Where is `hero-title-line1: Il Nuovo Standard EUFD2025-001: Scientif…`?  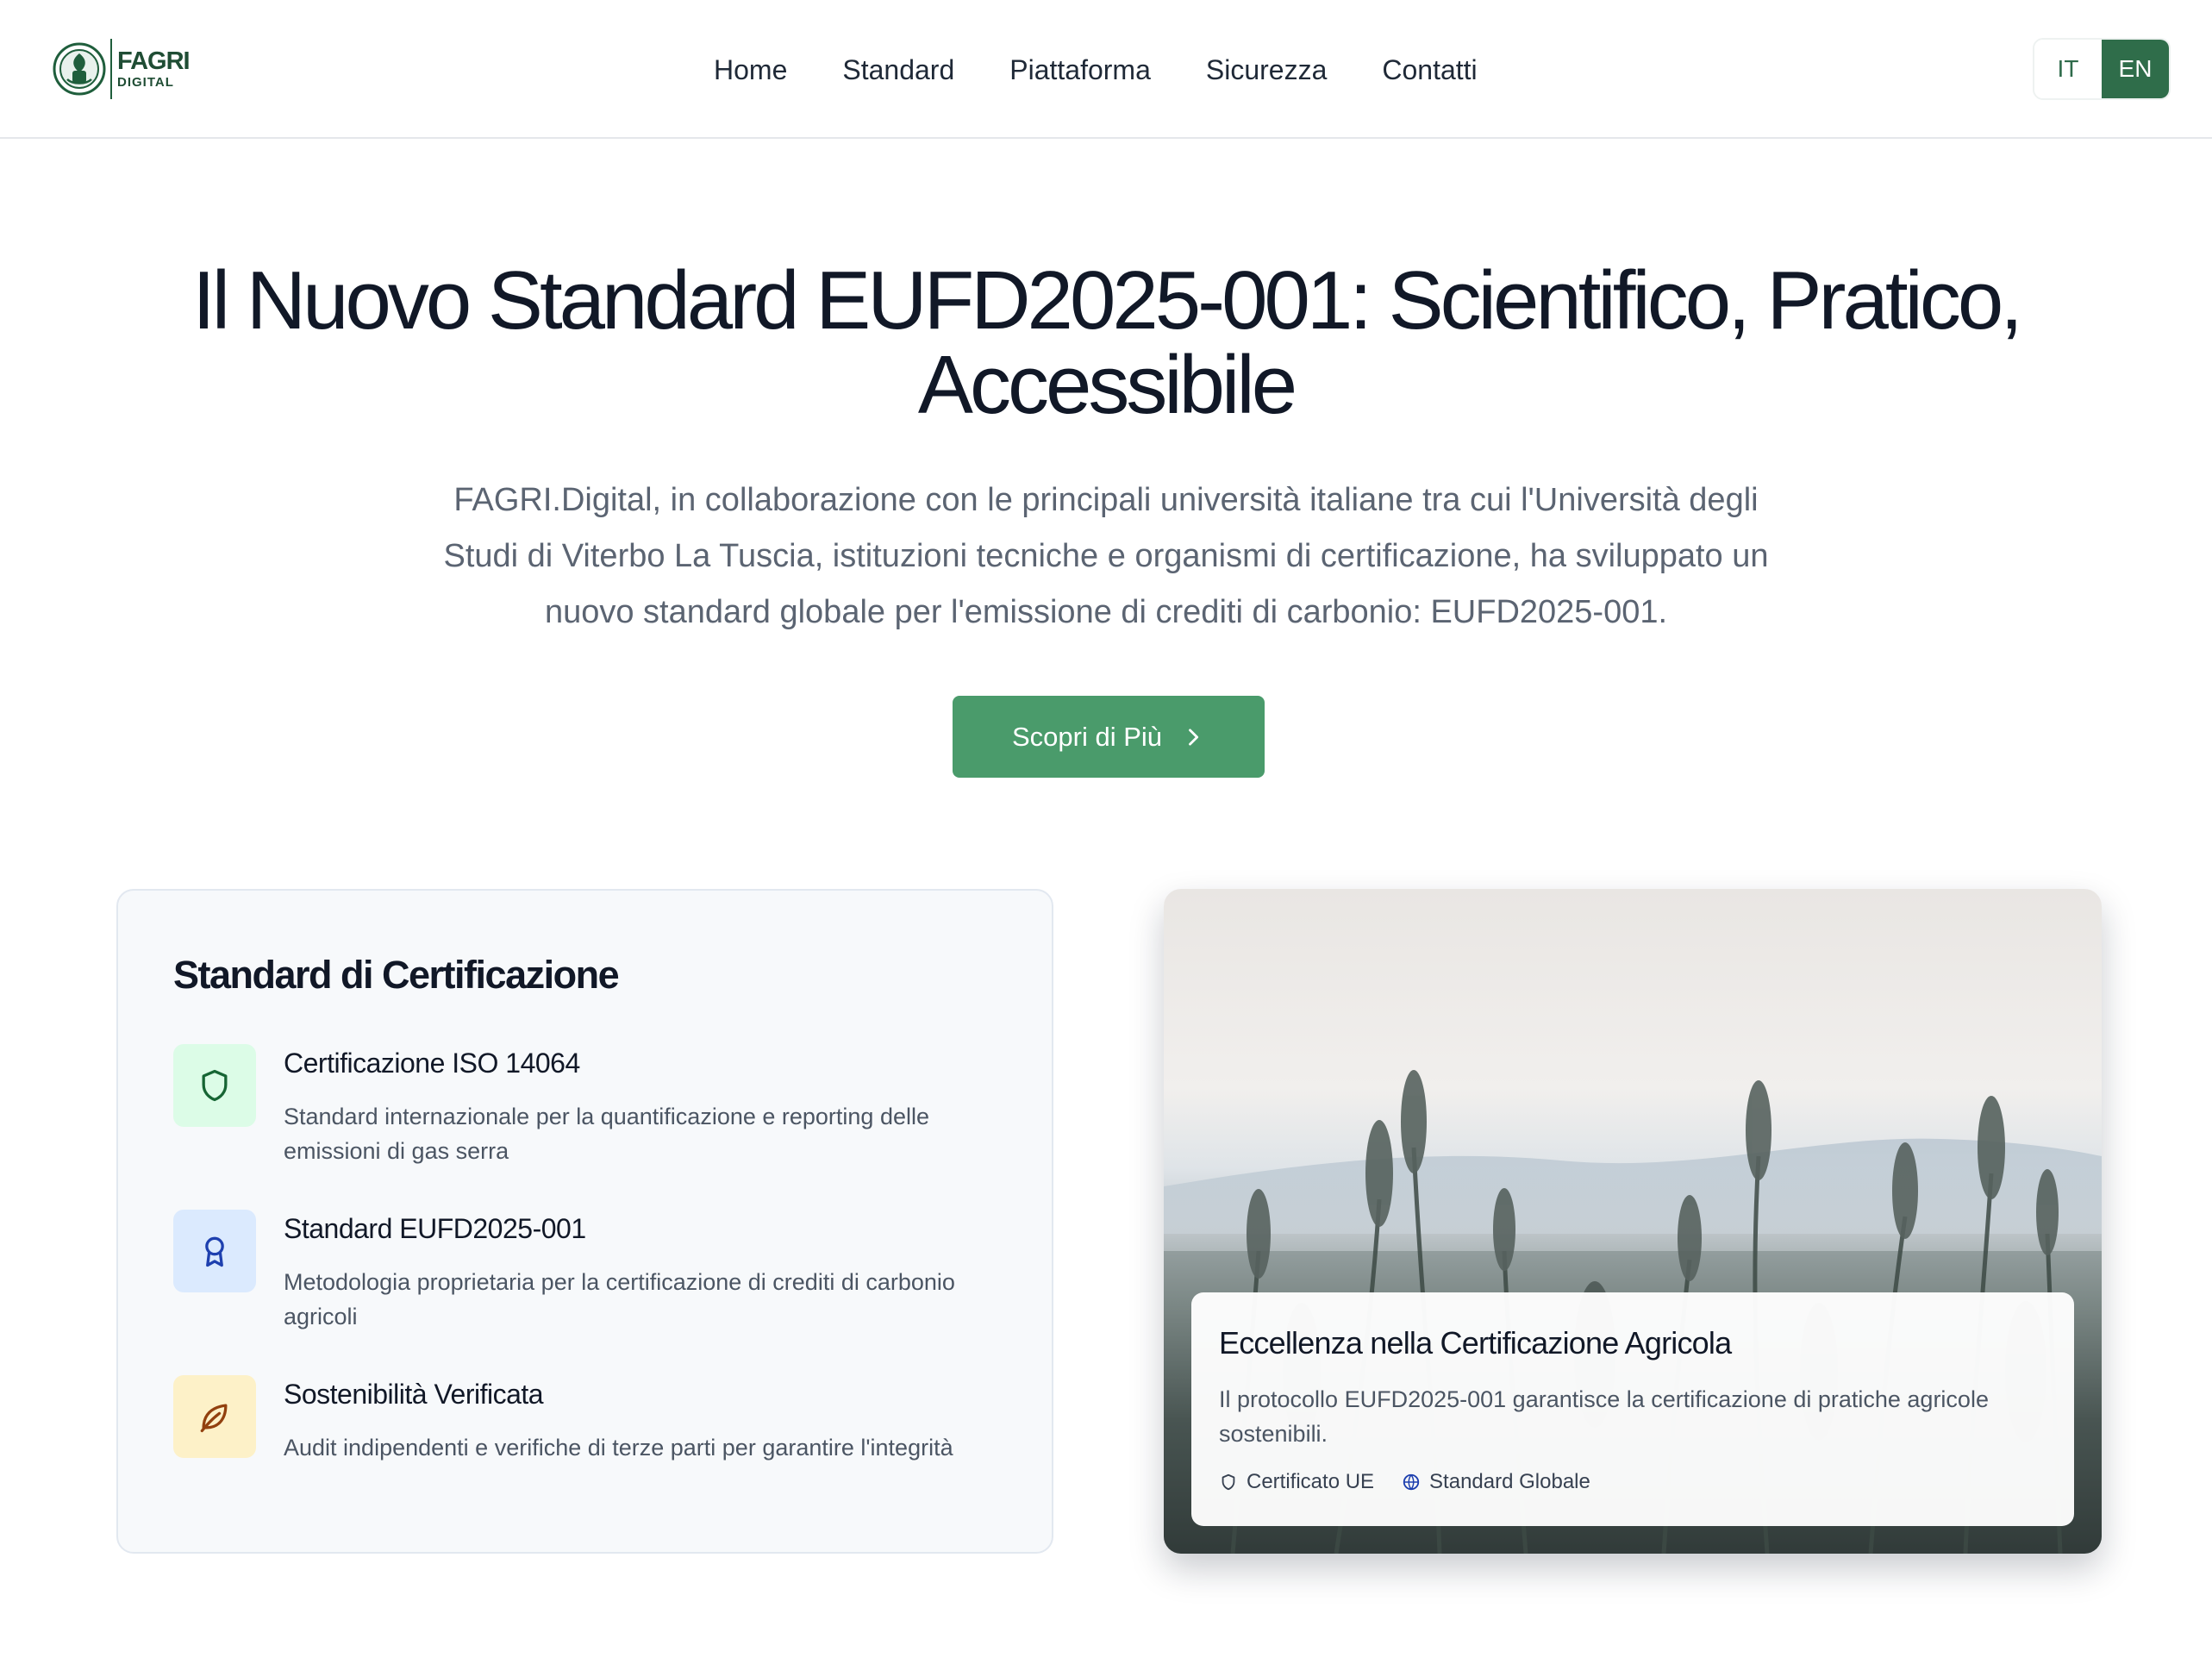 hero-title-line1: Il Nuovo Standard EUFD2025-001: Scientif… is located at coordinates (1107, 300).